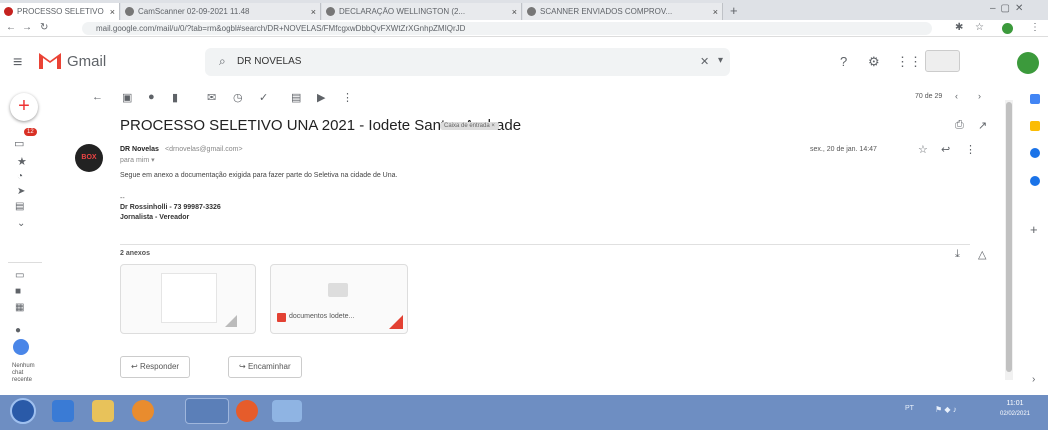  I want to click on clock-time: 11:01, so click(1015, 403).